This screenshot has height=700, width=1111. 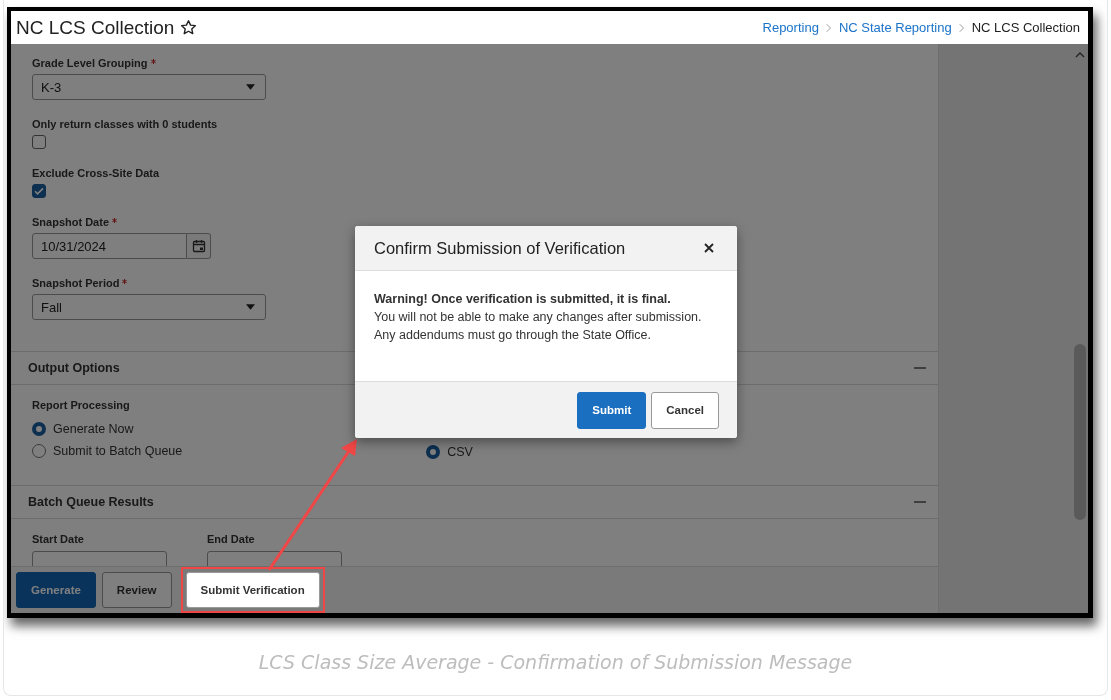 What do you see at coordinates (612, 410) in the screenshot?
I see `dialog-button: Submit` at bounding box center [612, 410].